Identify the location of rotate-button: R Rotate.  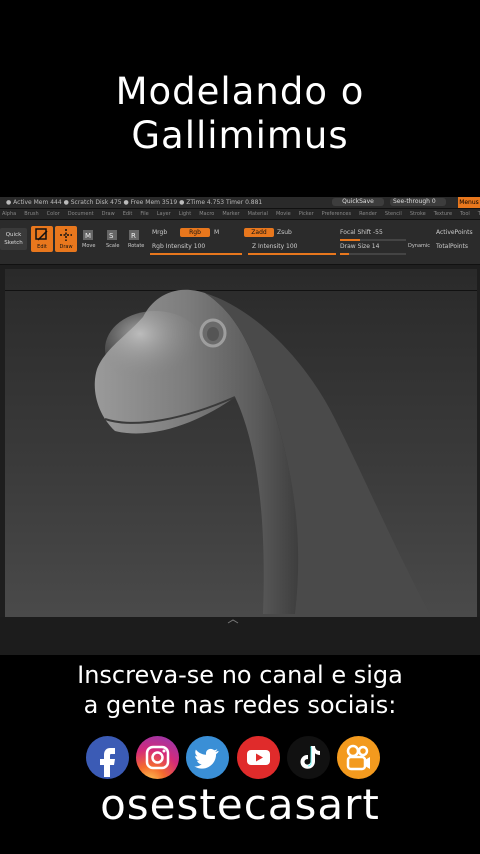
(136, 239).